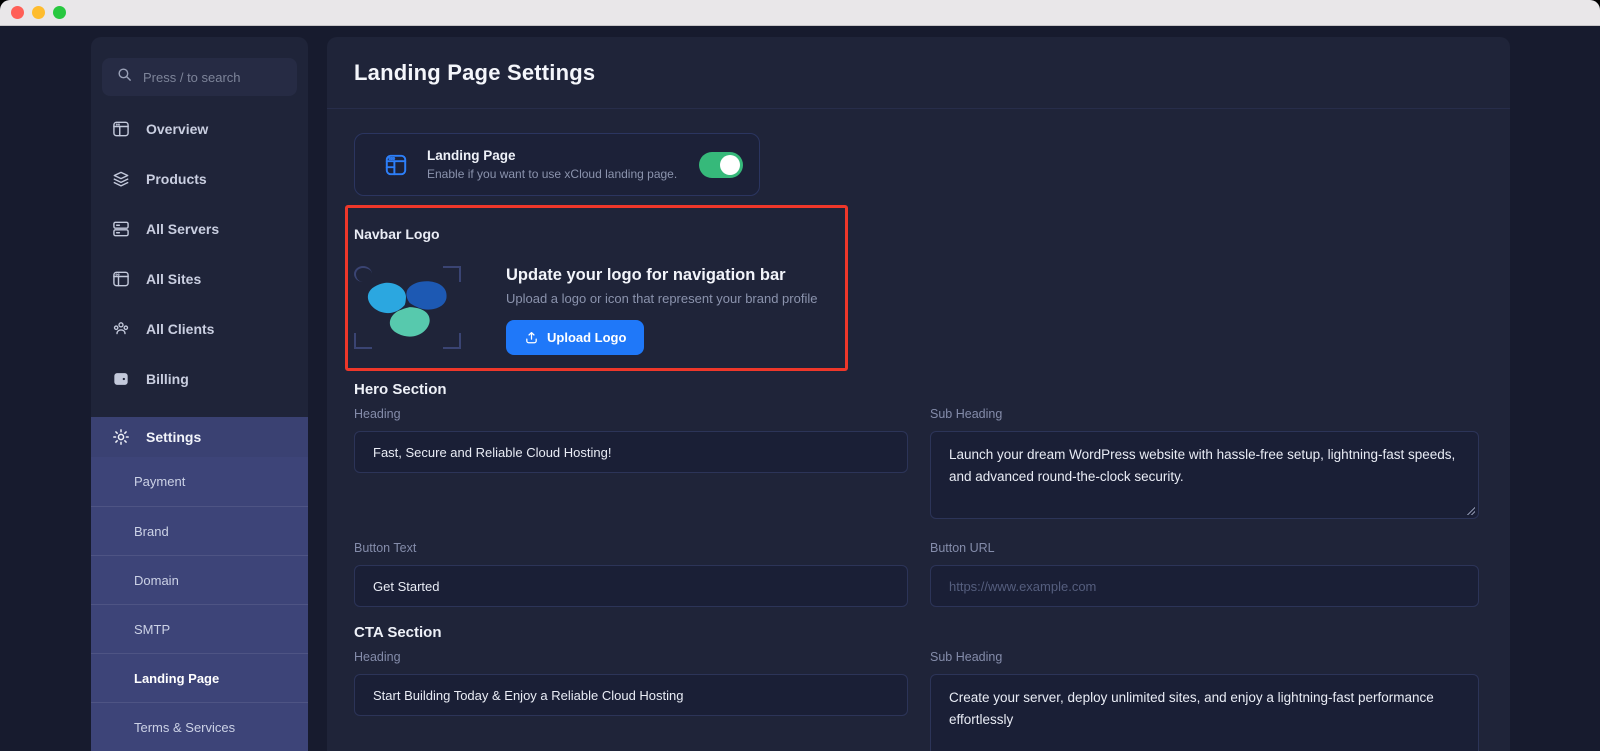  I want to click on landing-page-card-title: Landing Page, so click(471, 155).